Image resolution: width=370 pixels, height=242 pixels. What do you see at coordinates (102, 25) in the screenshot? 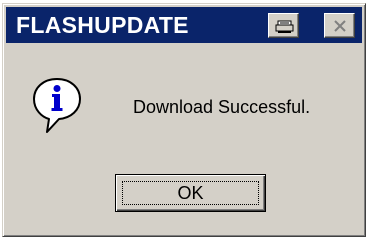
I see `dialog-title: FLASHUPDATE` at bounding box center [102, 25].